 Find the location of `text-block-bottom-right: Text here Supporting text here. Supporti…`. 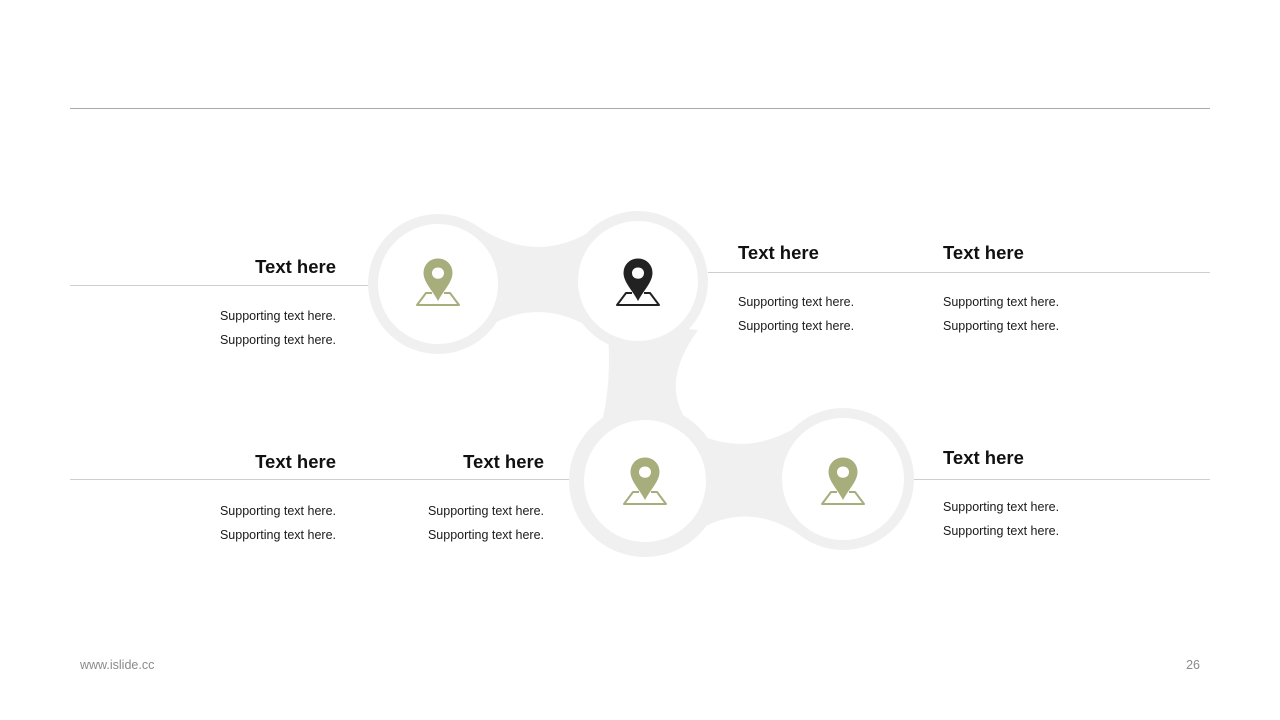

text-block-bottom-right: Text here Supporting text here. Supporti… is located at coordinates (1063, 495).